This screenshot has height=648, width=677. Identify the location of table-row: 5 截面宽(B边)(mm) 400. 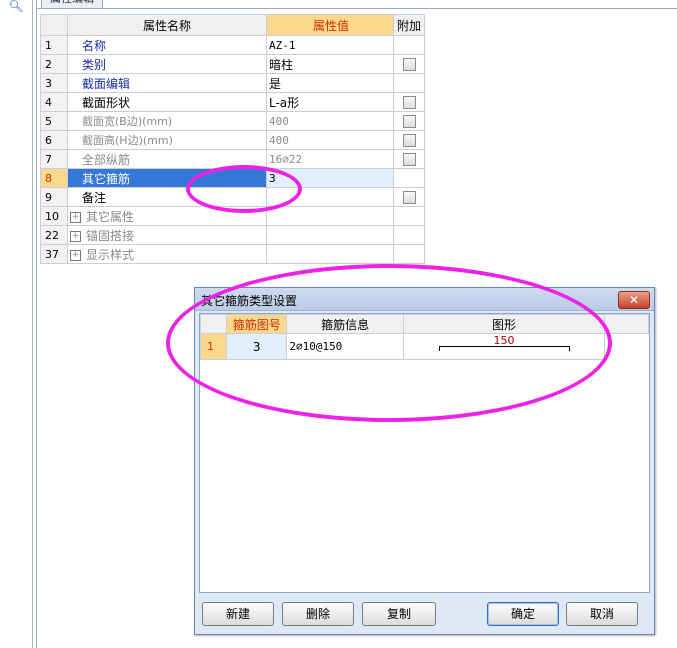
(232, 121).